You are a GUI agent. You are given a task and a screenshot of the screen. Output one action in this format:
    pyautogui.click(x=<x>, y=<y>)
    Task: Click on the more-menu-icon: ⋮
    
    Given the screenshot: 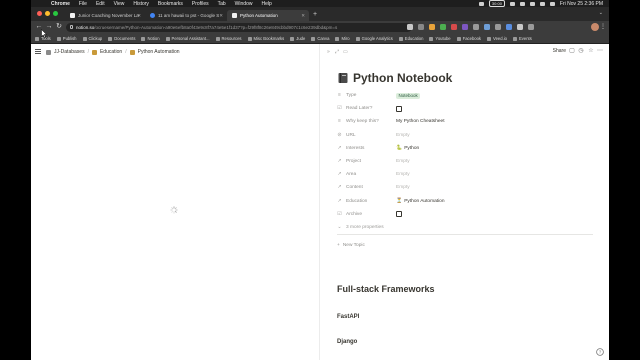 What is the action you would take?
    pyautogui.click(x=603, y=27)
    